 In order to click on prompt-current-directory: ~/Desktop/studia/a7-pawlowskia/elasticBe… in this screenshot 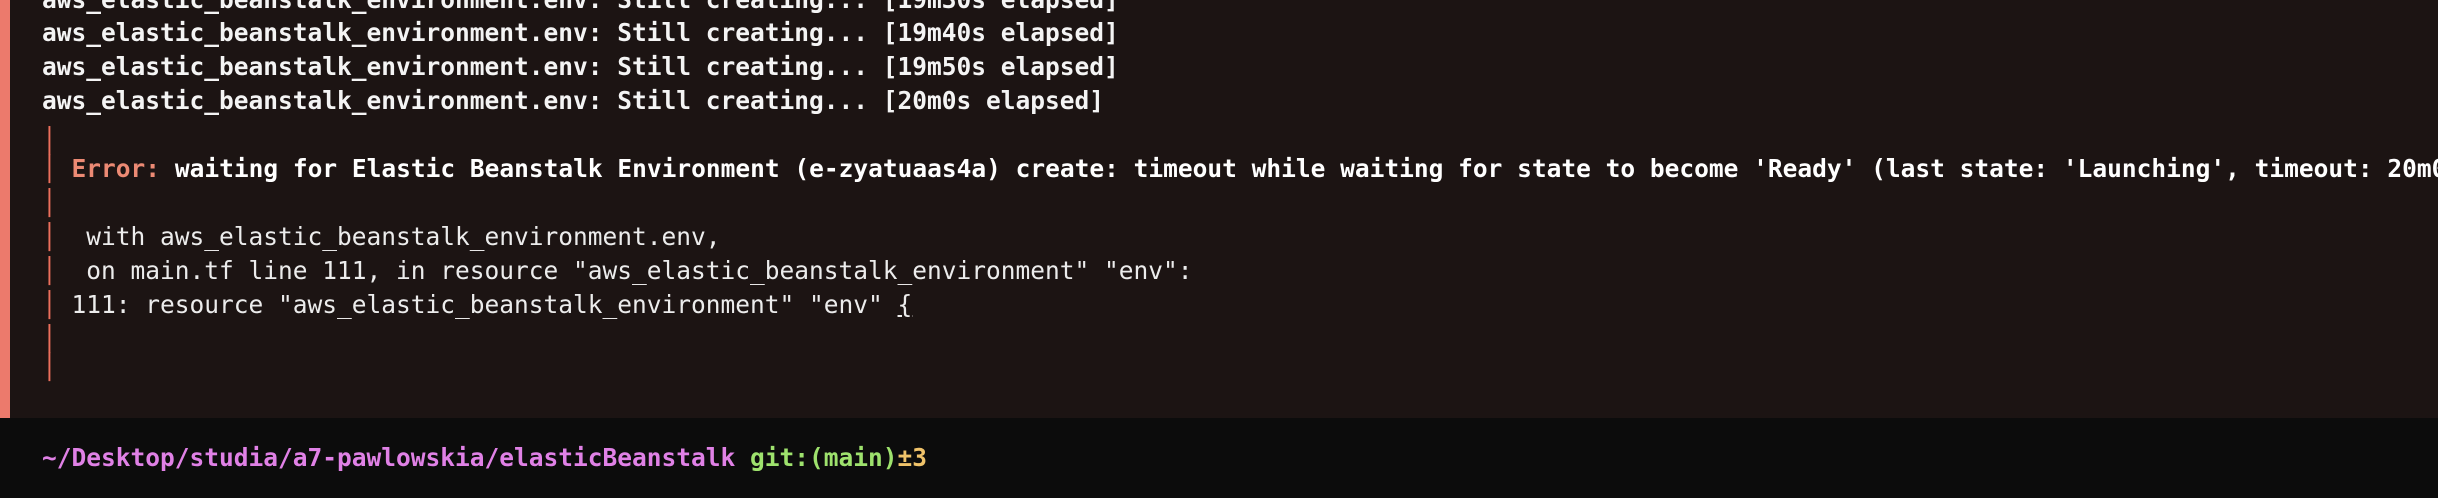, I will do `click(389, 457)`.